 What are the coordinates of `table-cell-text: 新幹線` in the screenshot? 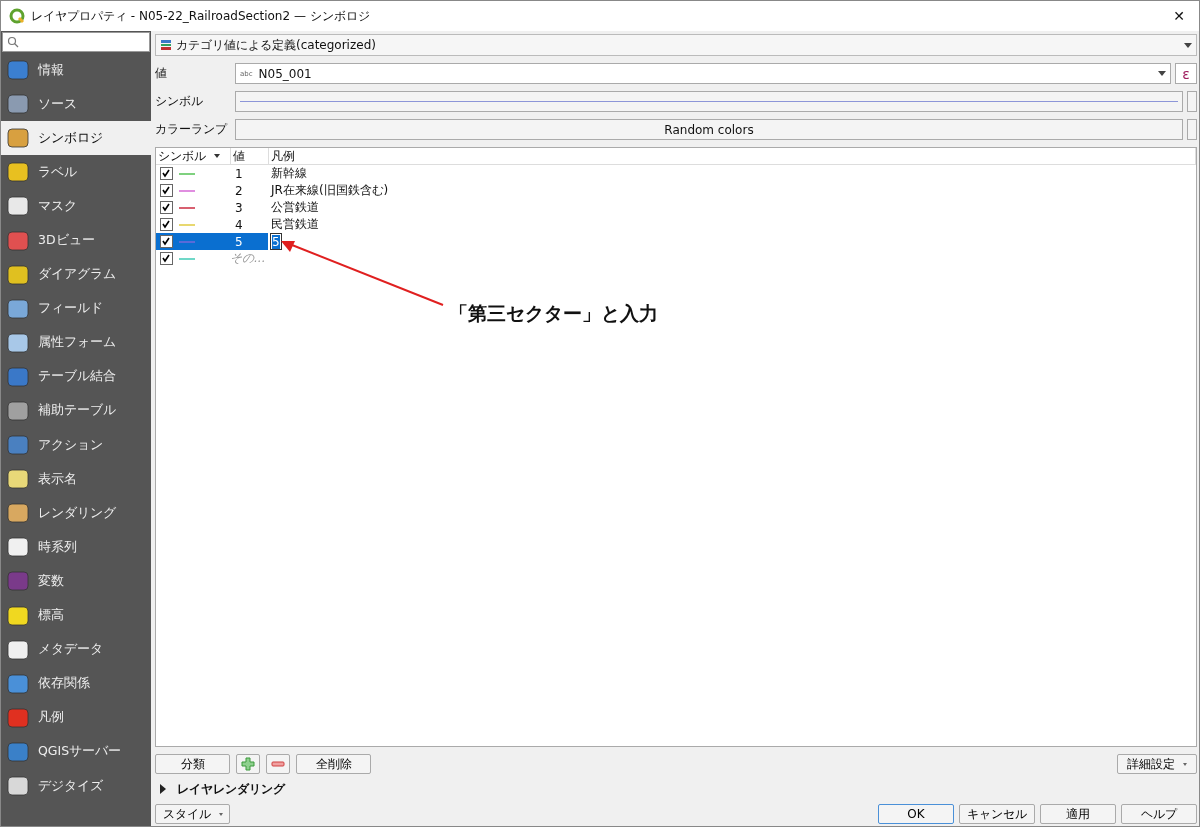 It's located at (288, 173).